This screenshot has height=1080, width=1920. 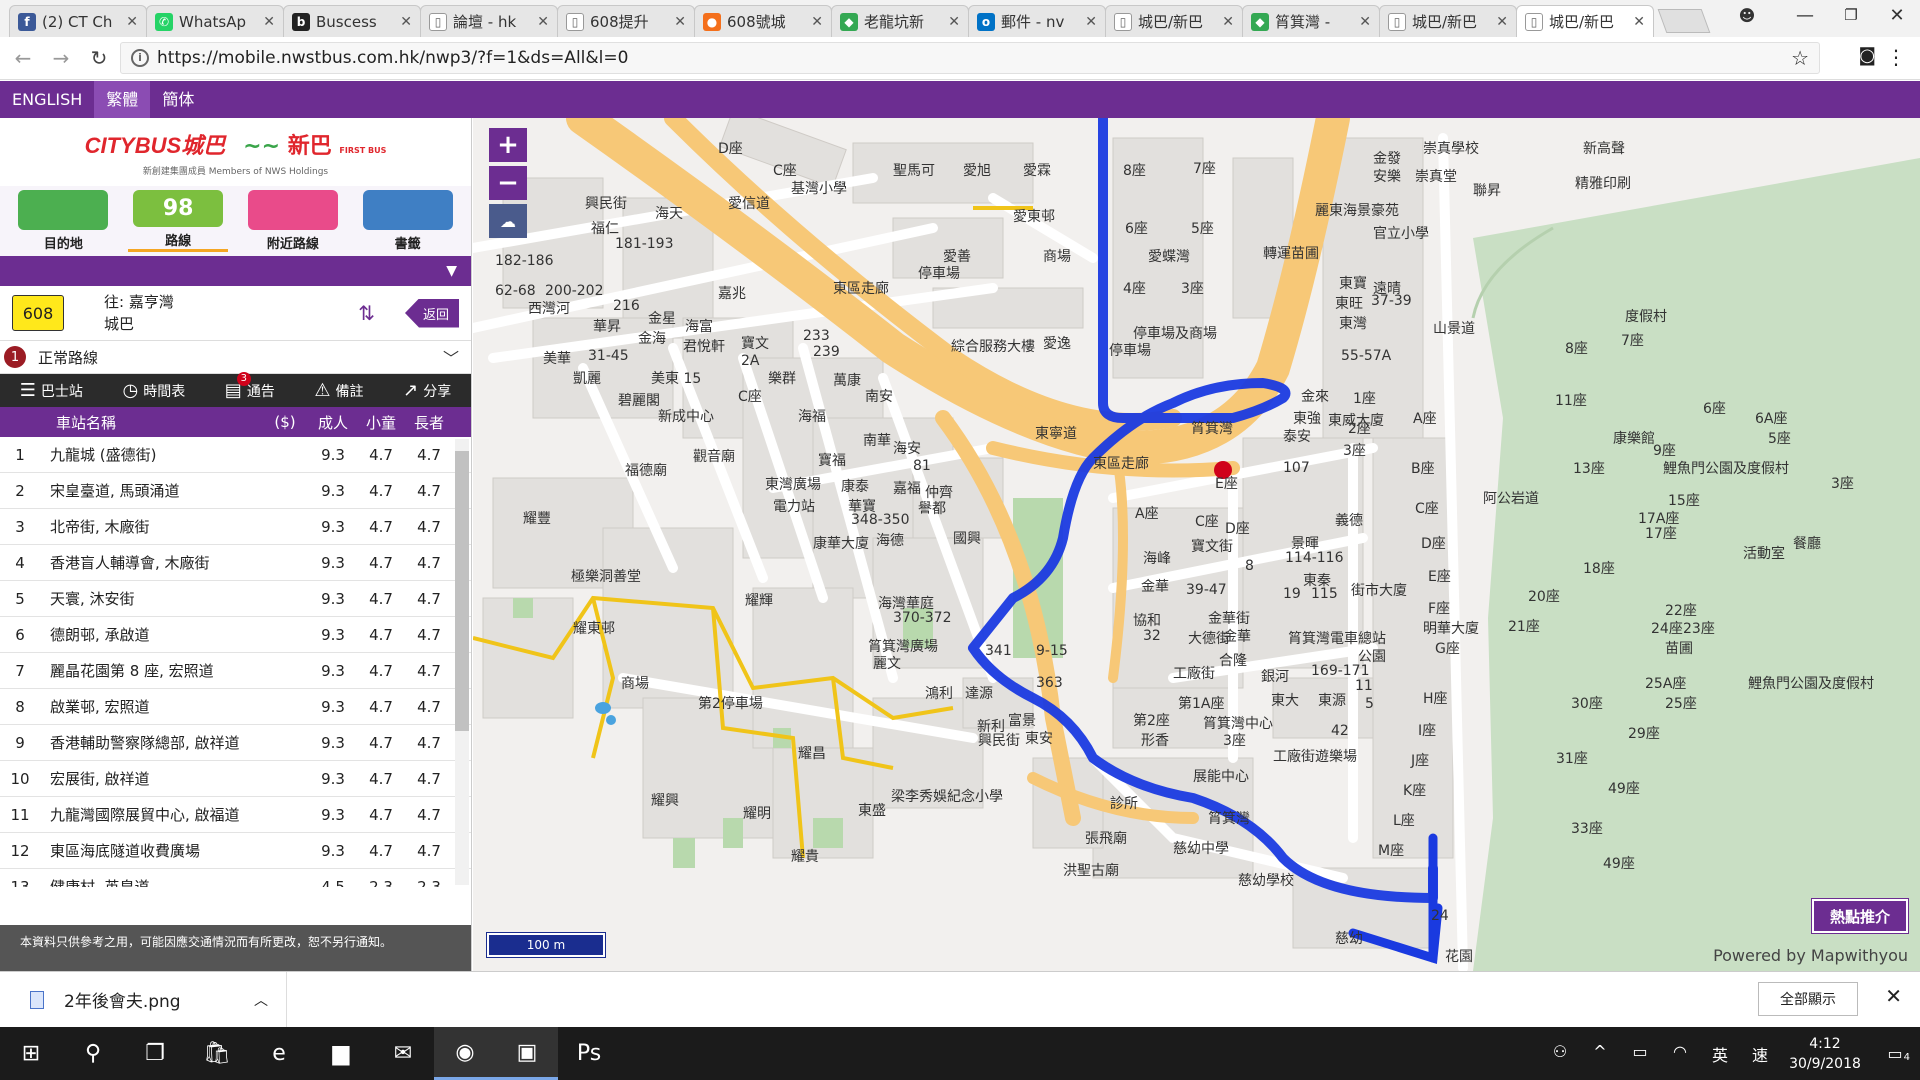 I want to click on browser-tab: f (2) CT Ch ✕, so click(x=78, y=21).